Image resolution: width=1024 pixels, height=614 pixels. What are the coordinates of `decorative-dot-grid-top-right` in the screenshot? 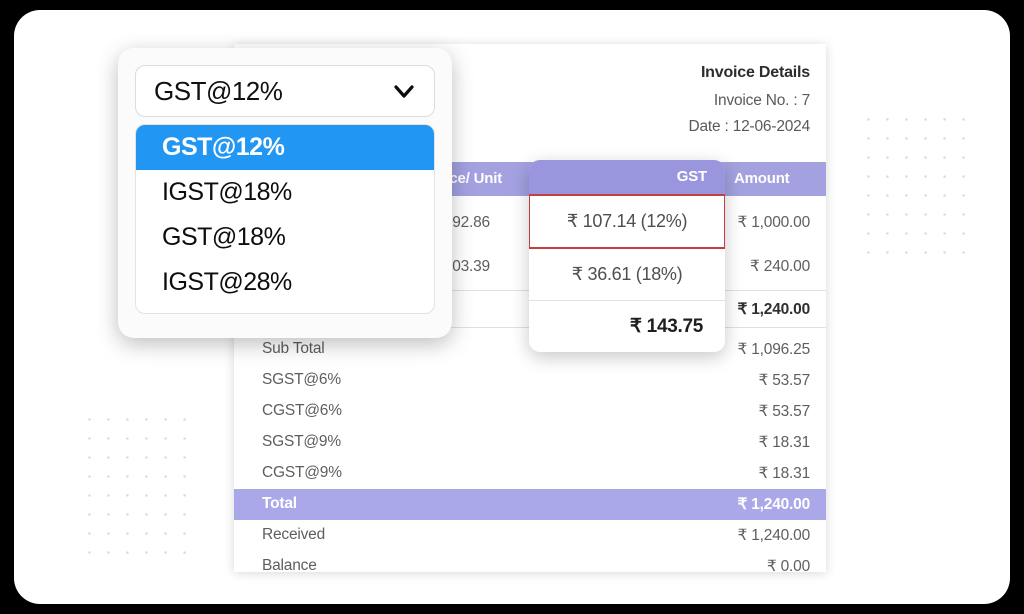 It's located at (912, 185).